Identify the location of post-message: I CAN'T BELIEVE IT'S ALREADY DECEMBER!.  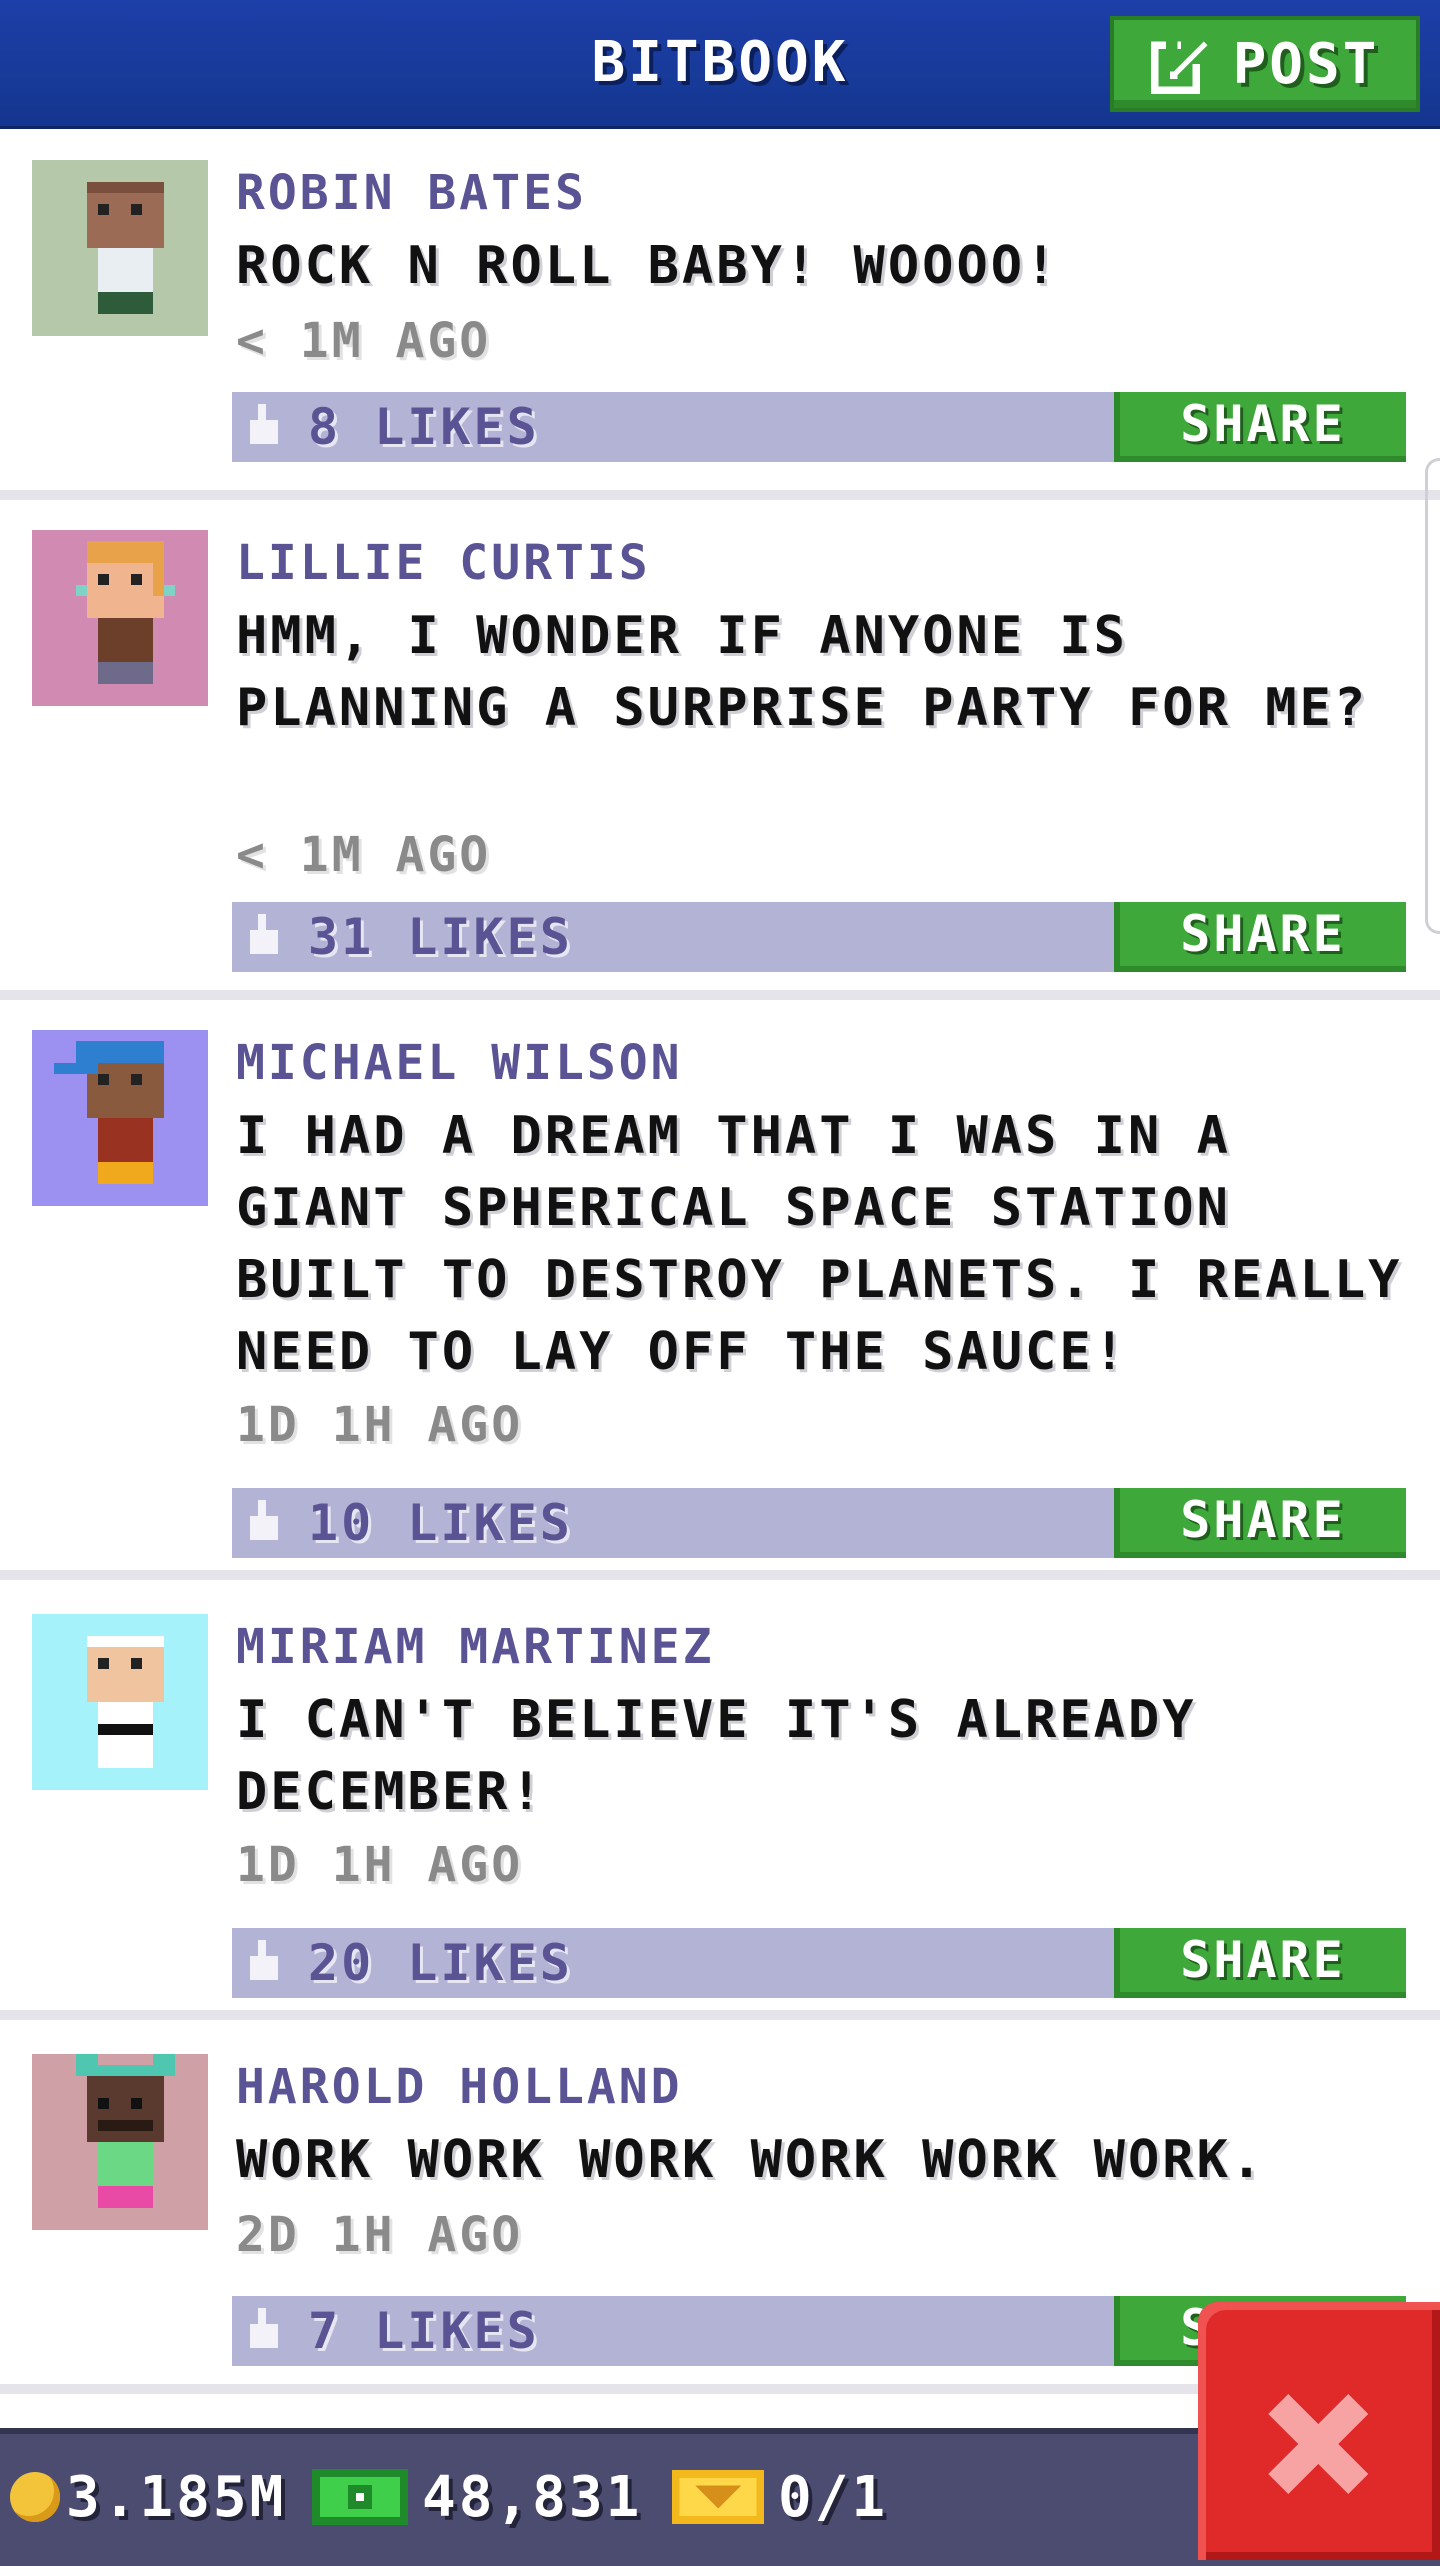
(716, 1756).